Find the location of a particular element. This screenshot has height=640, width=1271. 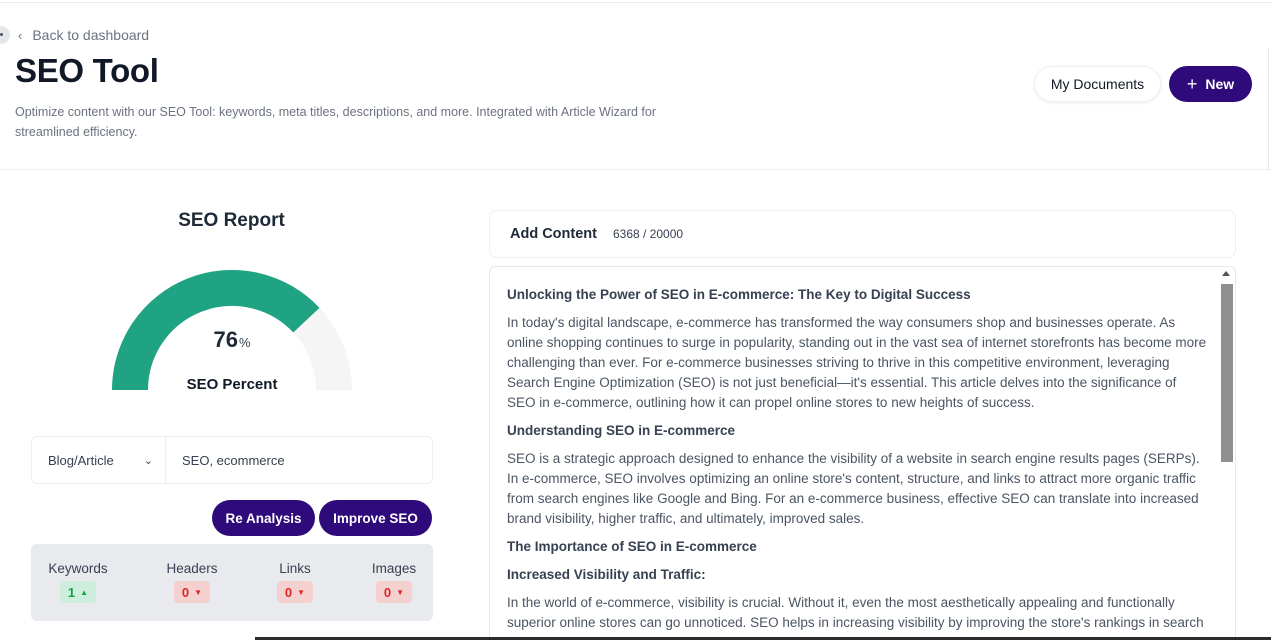

scrollbar-thumb is located at coordinates (1227, 373).